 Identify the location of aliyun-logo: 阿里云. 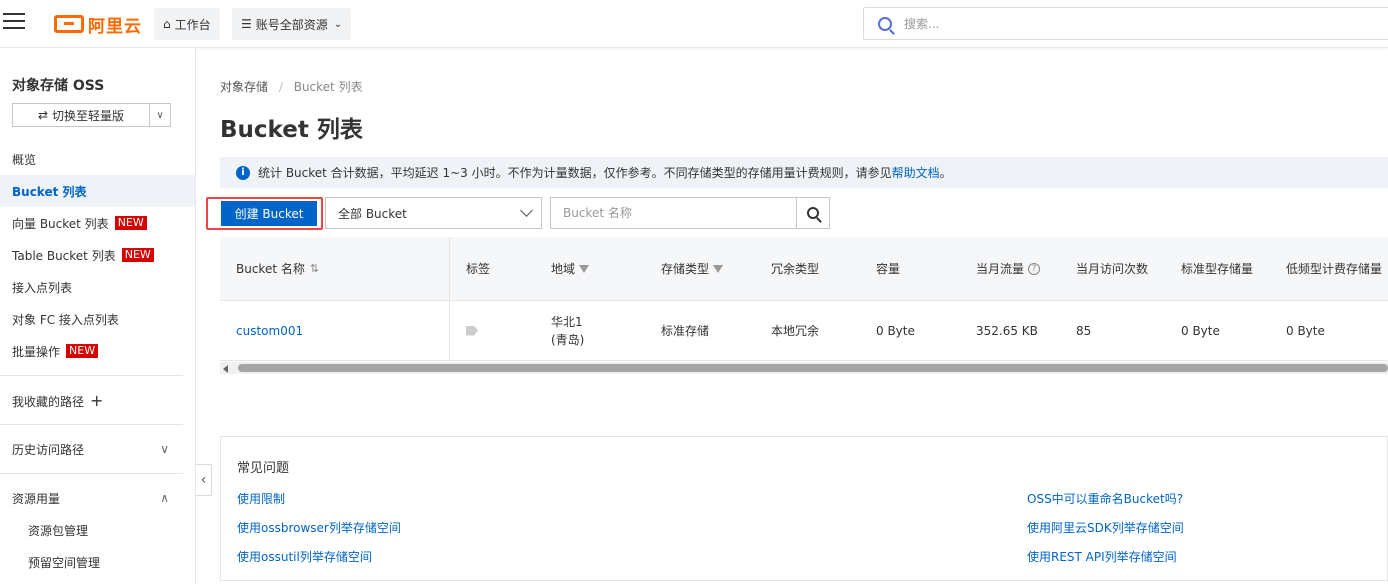
(98, 24).